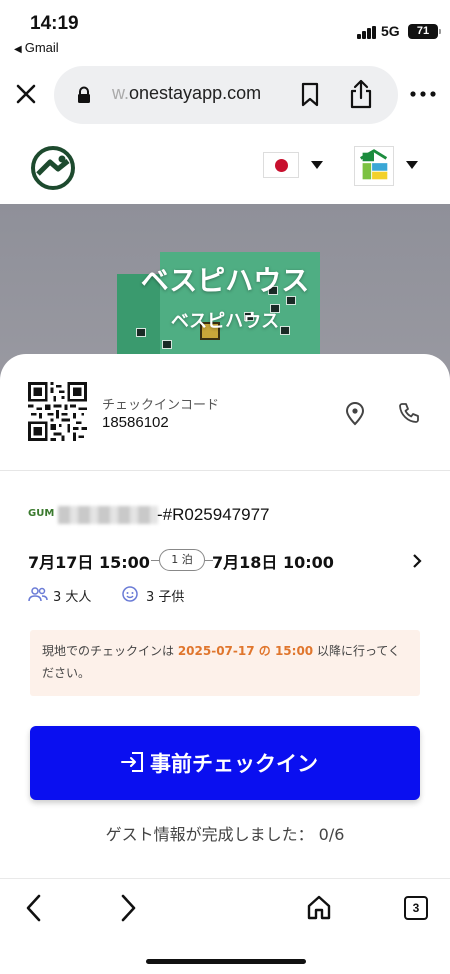  Describe the element at coordinates (374, 166) in the screenshot. I see `property-logo-icon` at that location.